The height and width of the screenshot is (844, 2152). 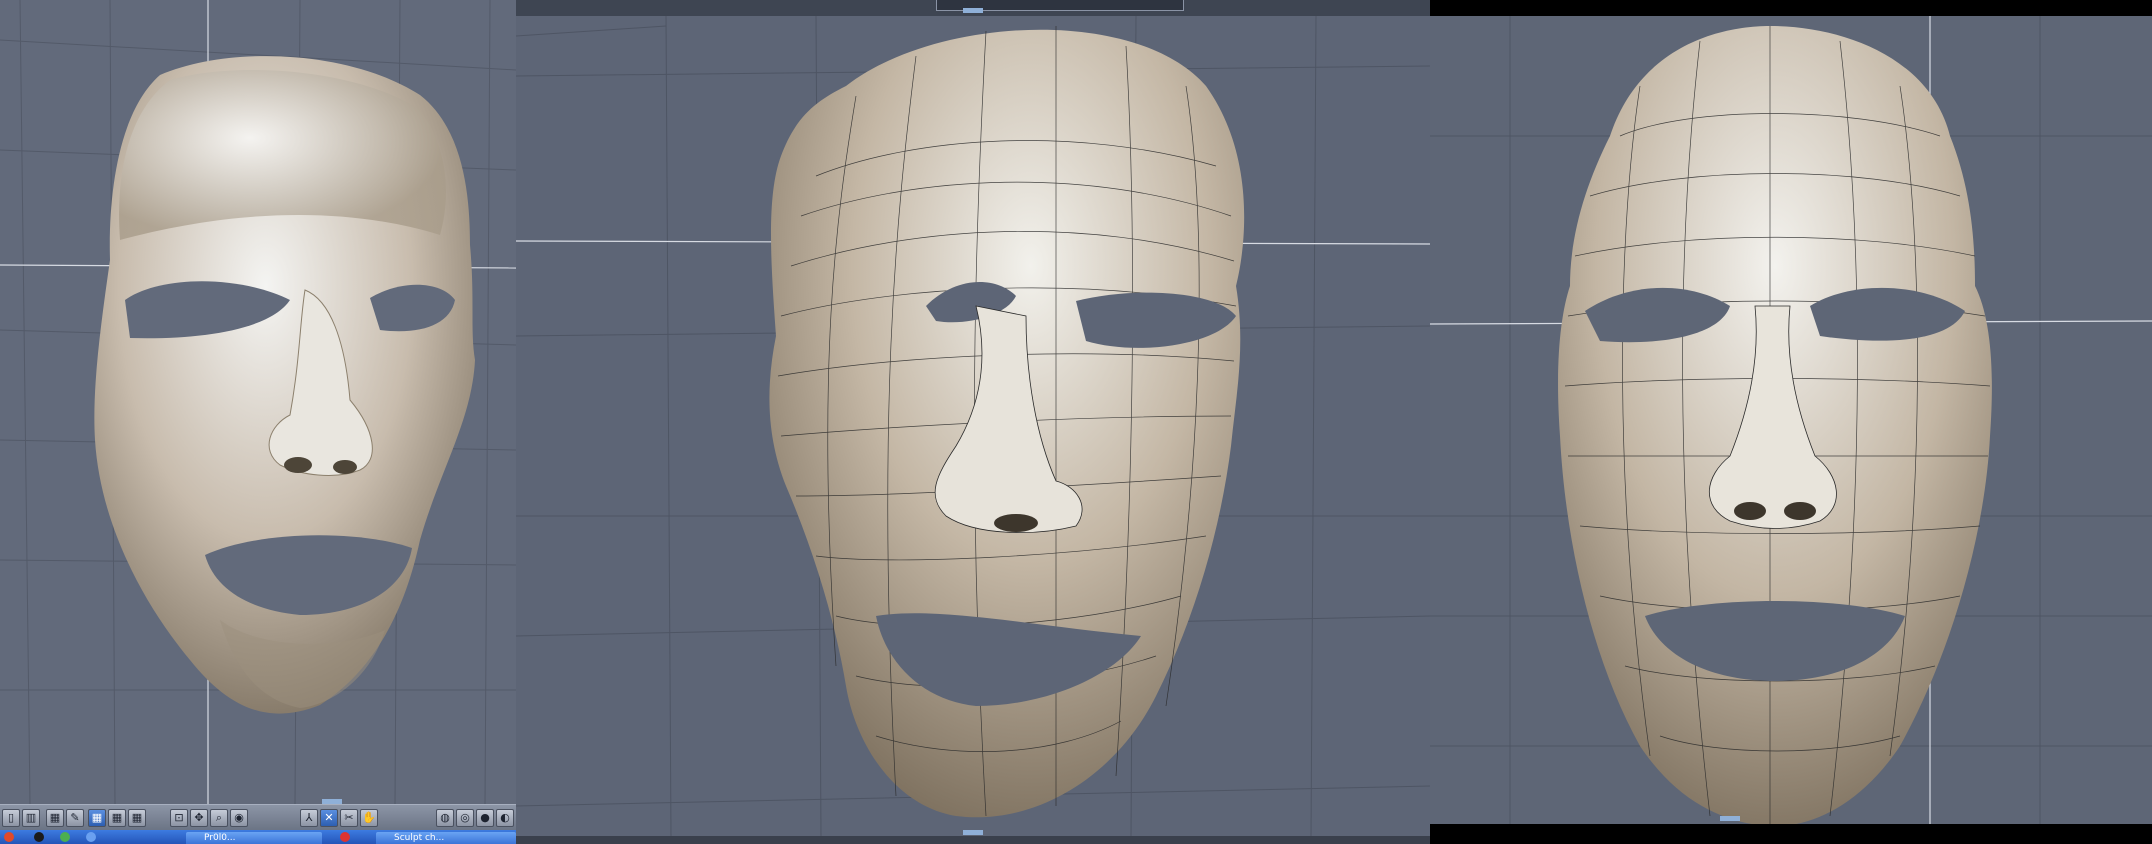 I want to click on eye-icon: ◉, so click(x=239, y=818).